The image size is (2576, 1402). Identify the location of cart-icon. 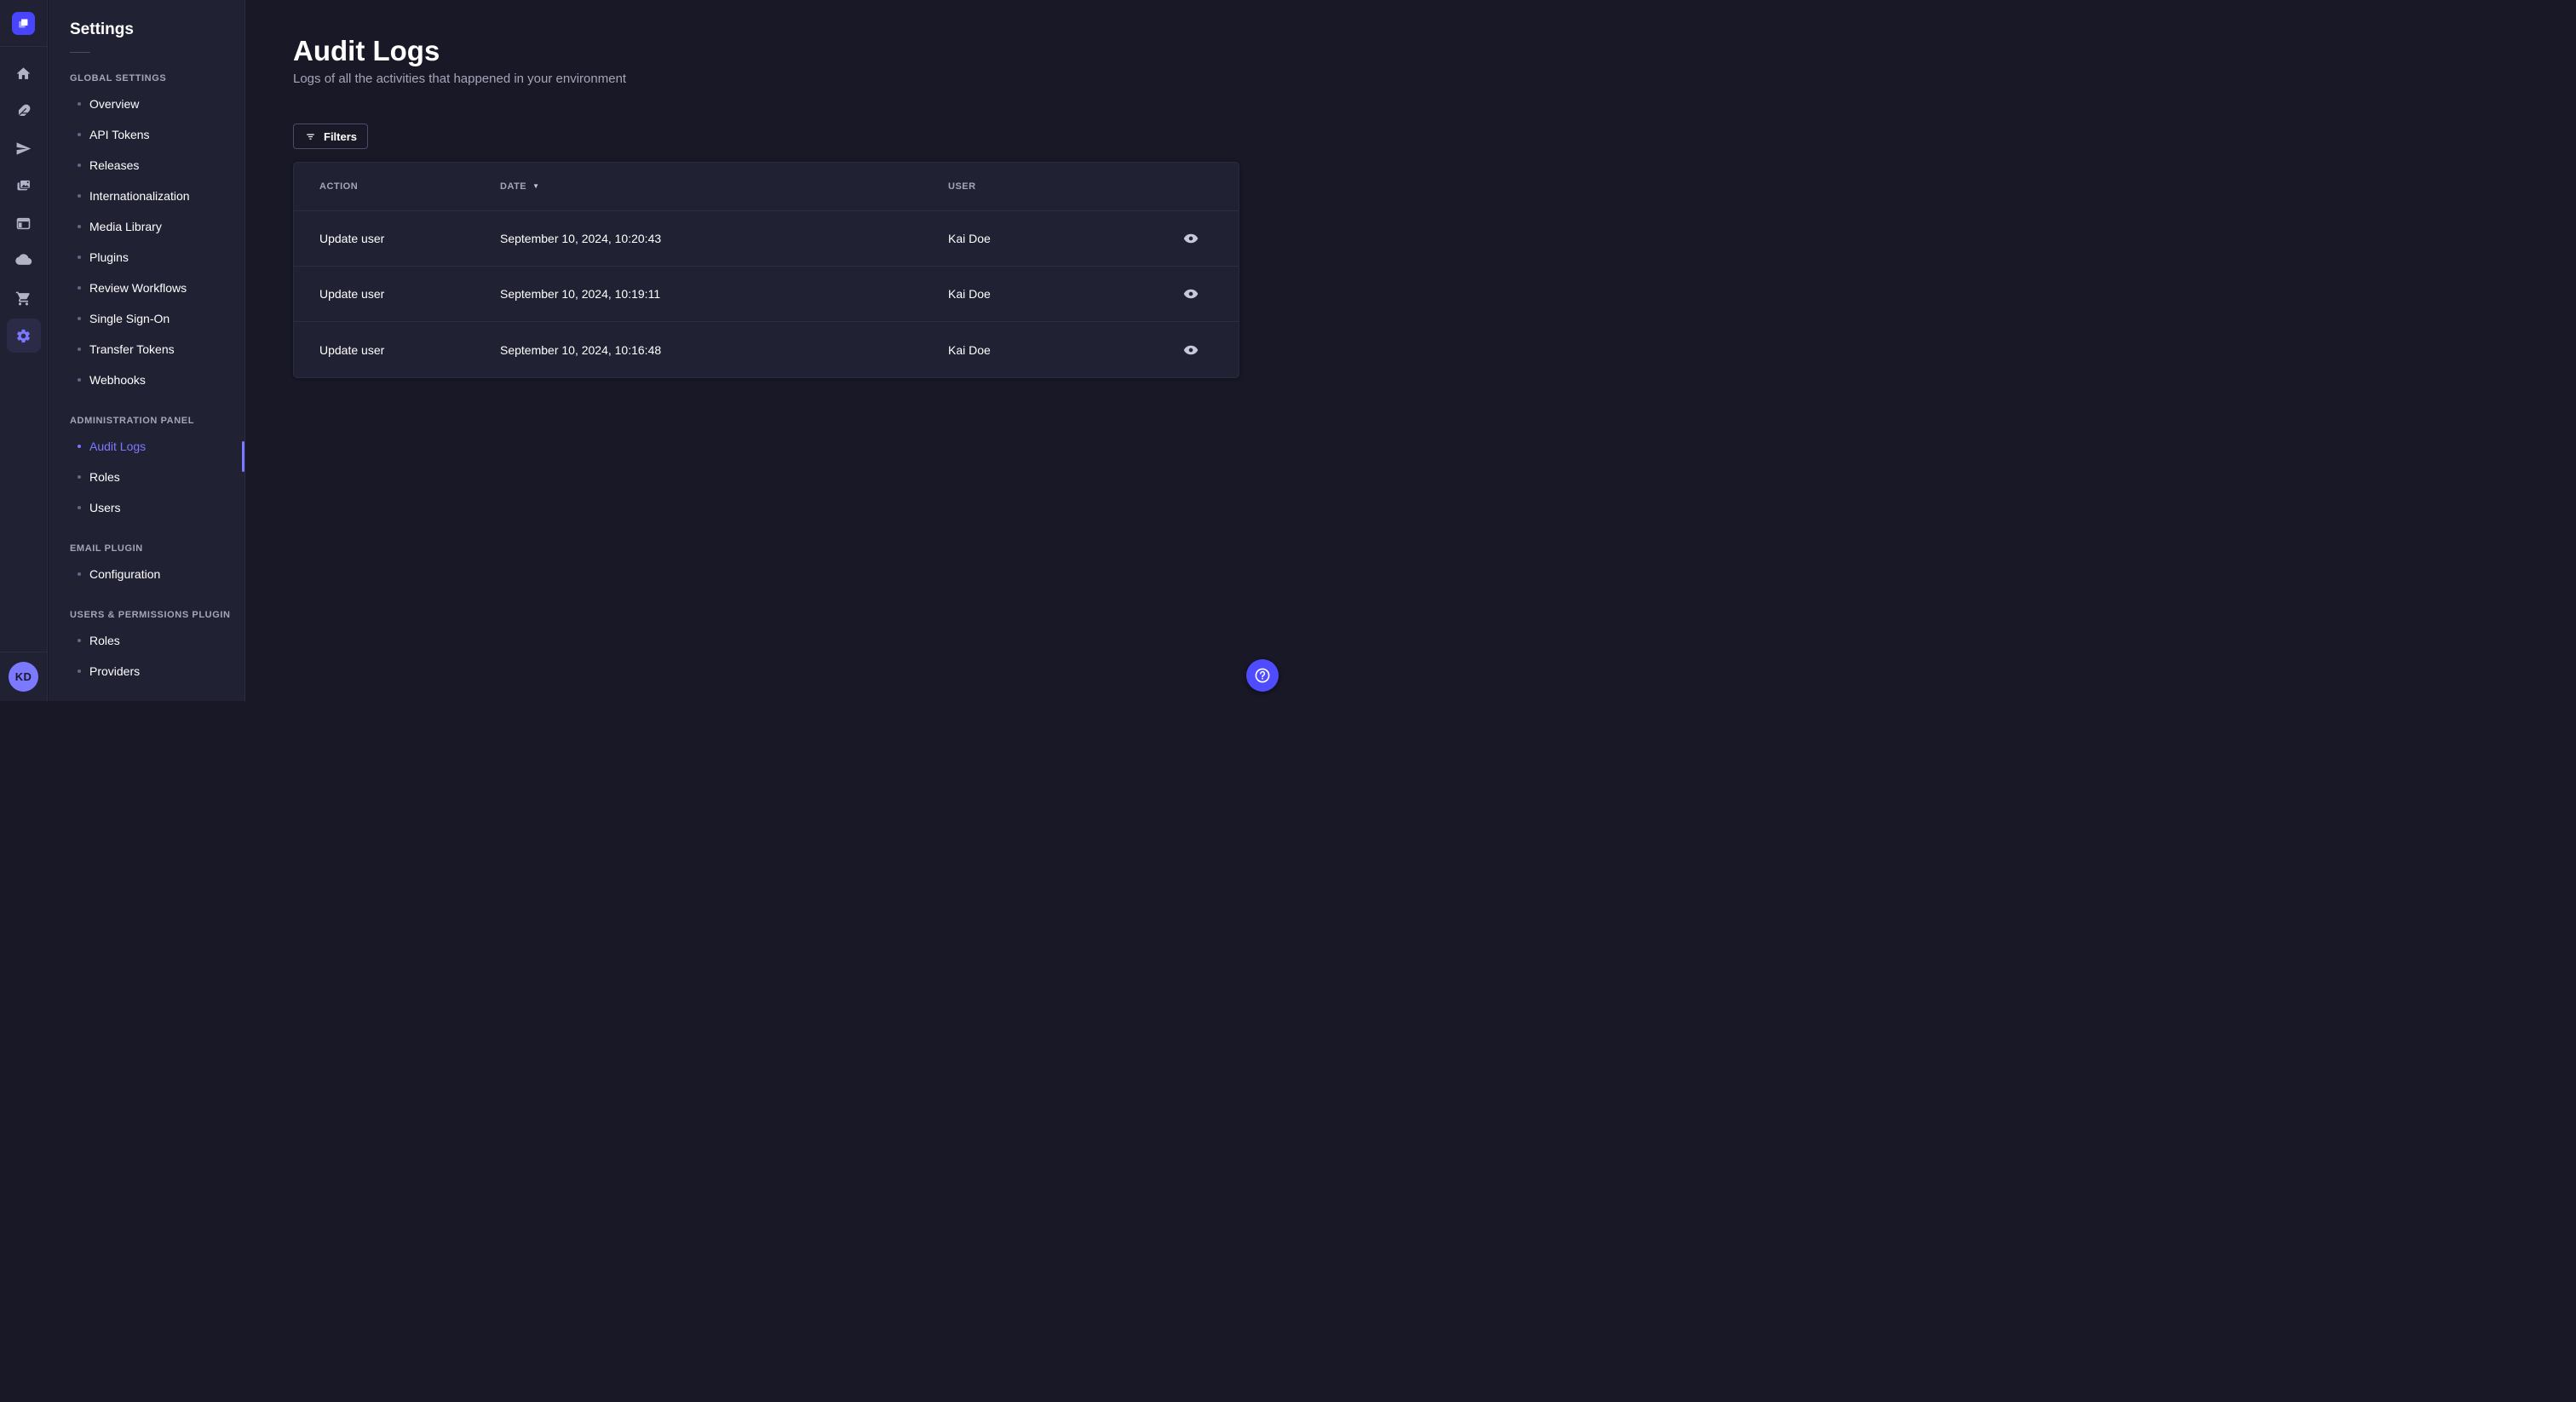
(24, 298).